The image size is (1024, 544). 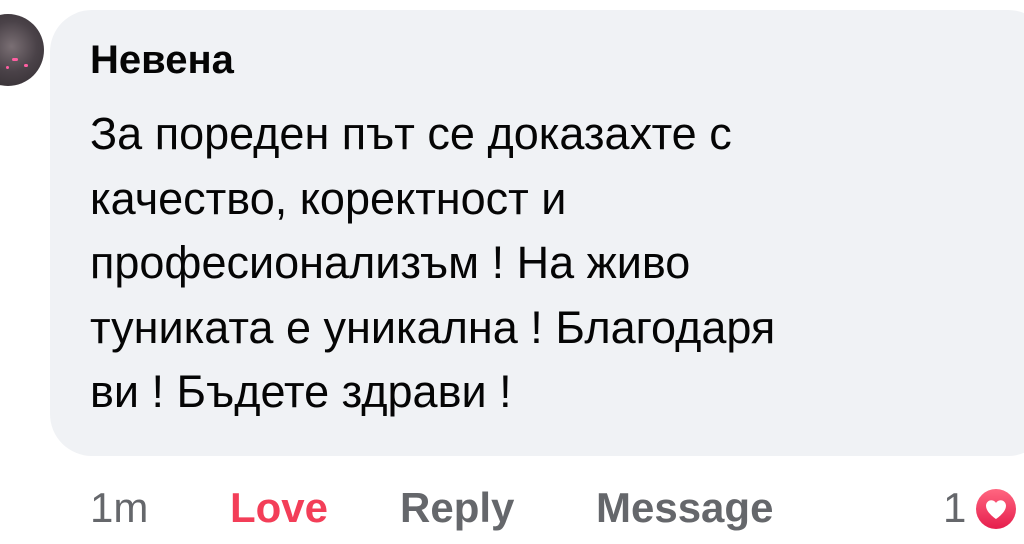 I want to click on reaction-count: 1, so click(x=954, y=508).